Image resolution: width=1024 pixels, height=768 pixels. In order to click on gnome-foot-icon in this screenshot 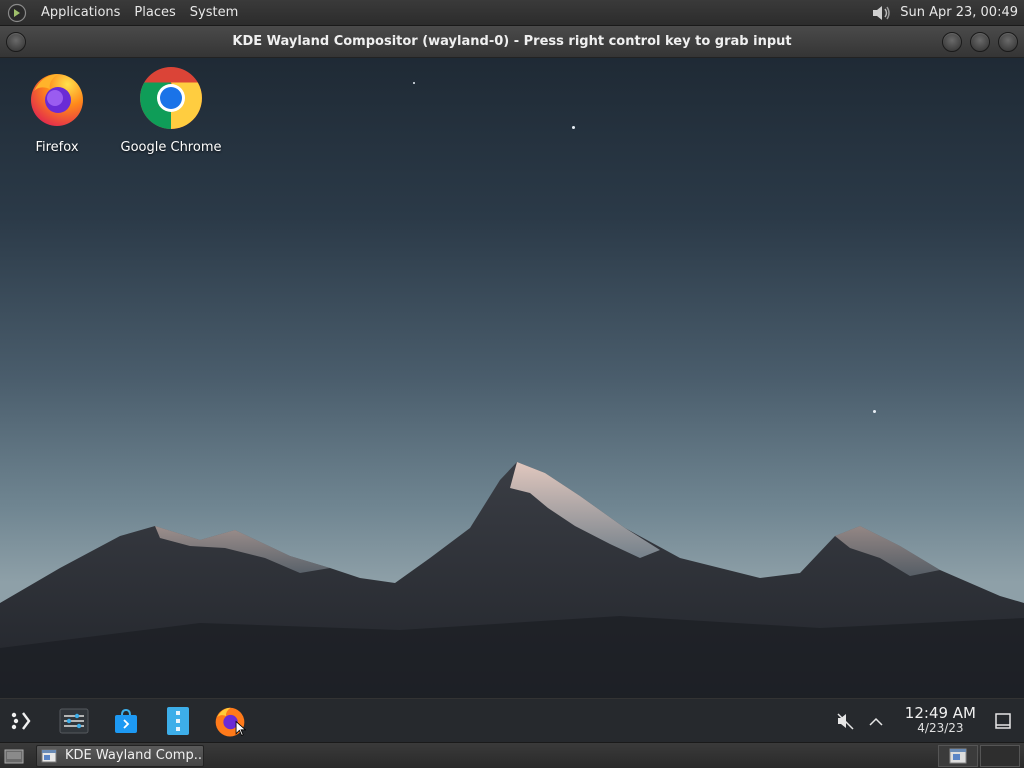, I will do `click(17, 13)`.